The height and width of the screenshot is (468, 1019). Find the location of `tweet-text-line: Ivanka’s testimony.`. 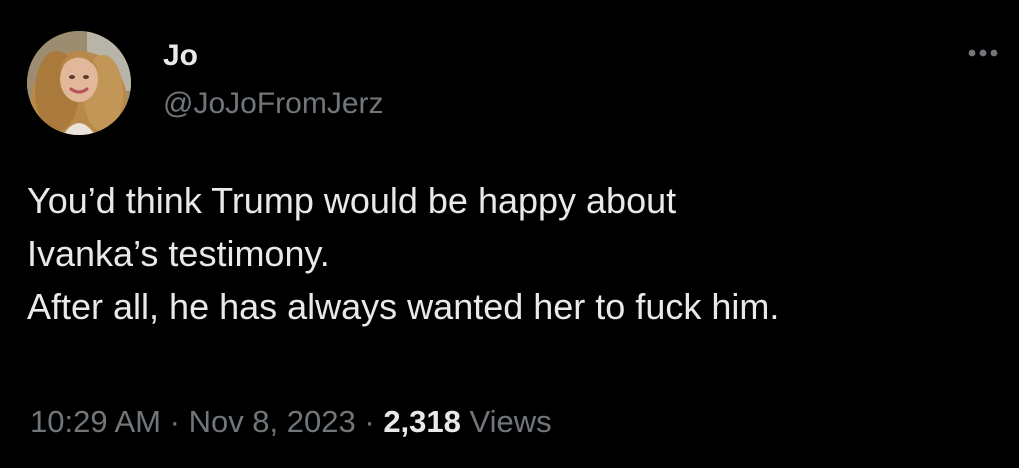

tweet-text-line: Ivanka’s testimony. is located at coordinates (178, 253).